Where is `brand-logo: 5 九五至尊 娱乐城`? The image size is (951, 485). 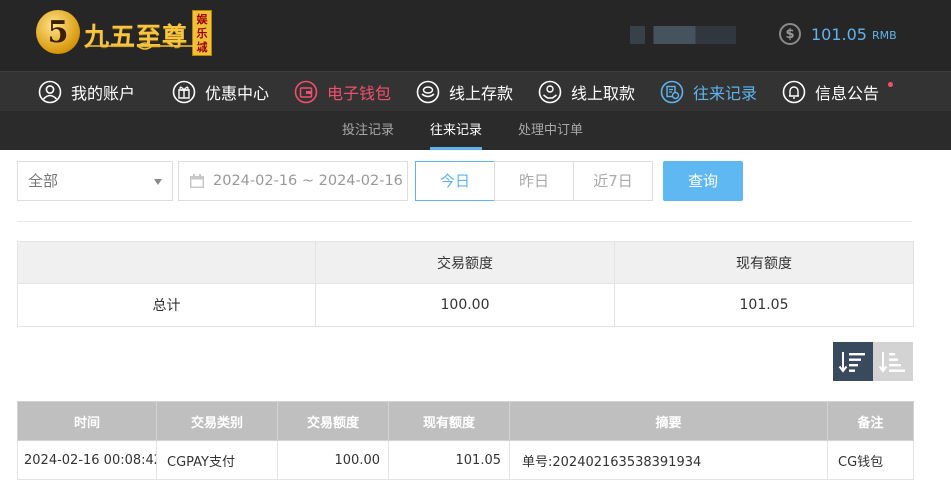 brand-logo: 5 九五至尊 娱乐城 is located at coordinates (124, 34).